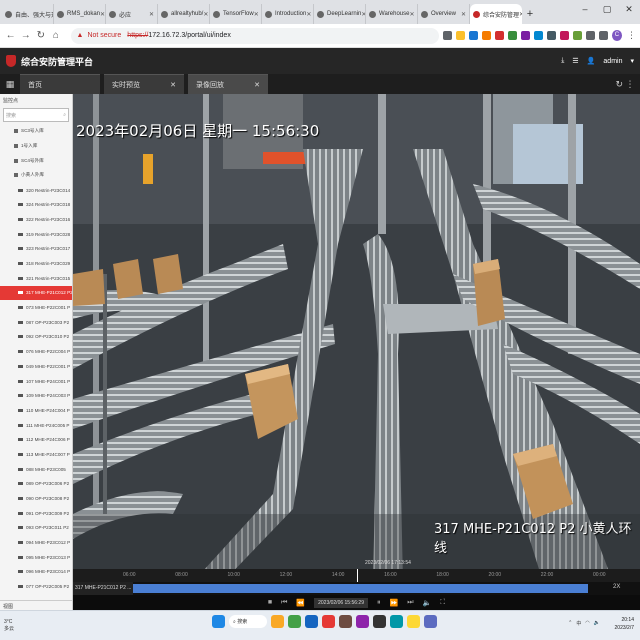  What do you see at coordinates (36, 263) in the screenshot?
I see `camera-list-item: 318 Restrin-P23C029` at bounding box center [36, 263].